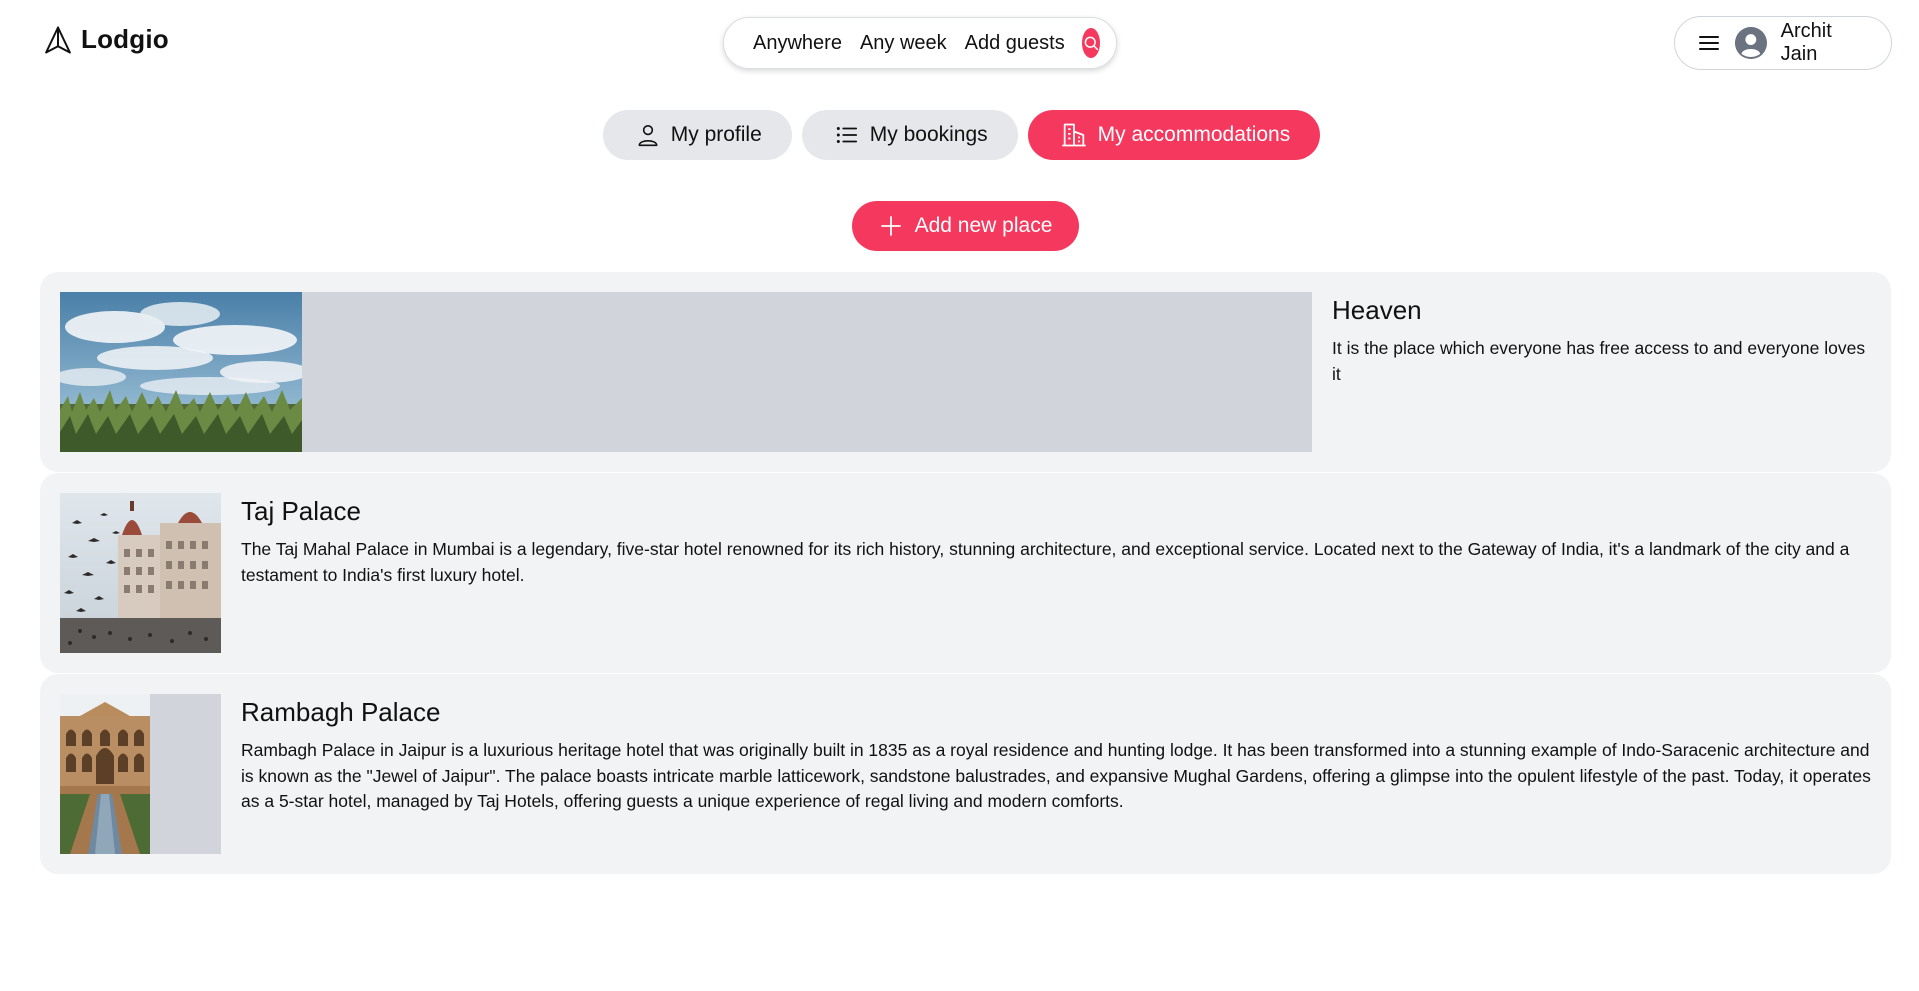 This screenshot has height=991, width=1919. I want to click on search-who: Add guests, so click(1015, 43).